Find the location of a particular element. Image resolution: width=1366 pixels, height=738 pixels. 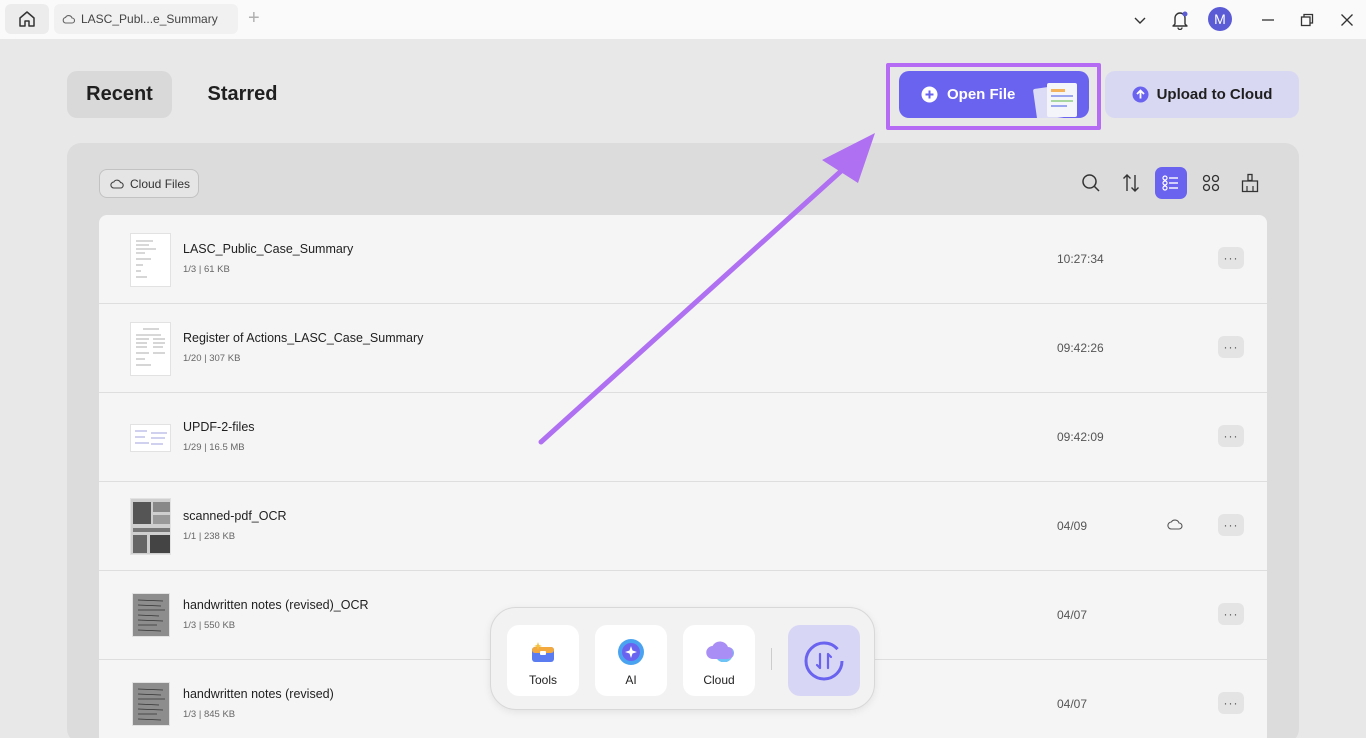

dropdown-button is located at coordinates (1140, 20).